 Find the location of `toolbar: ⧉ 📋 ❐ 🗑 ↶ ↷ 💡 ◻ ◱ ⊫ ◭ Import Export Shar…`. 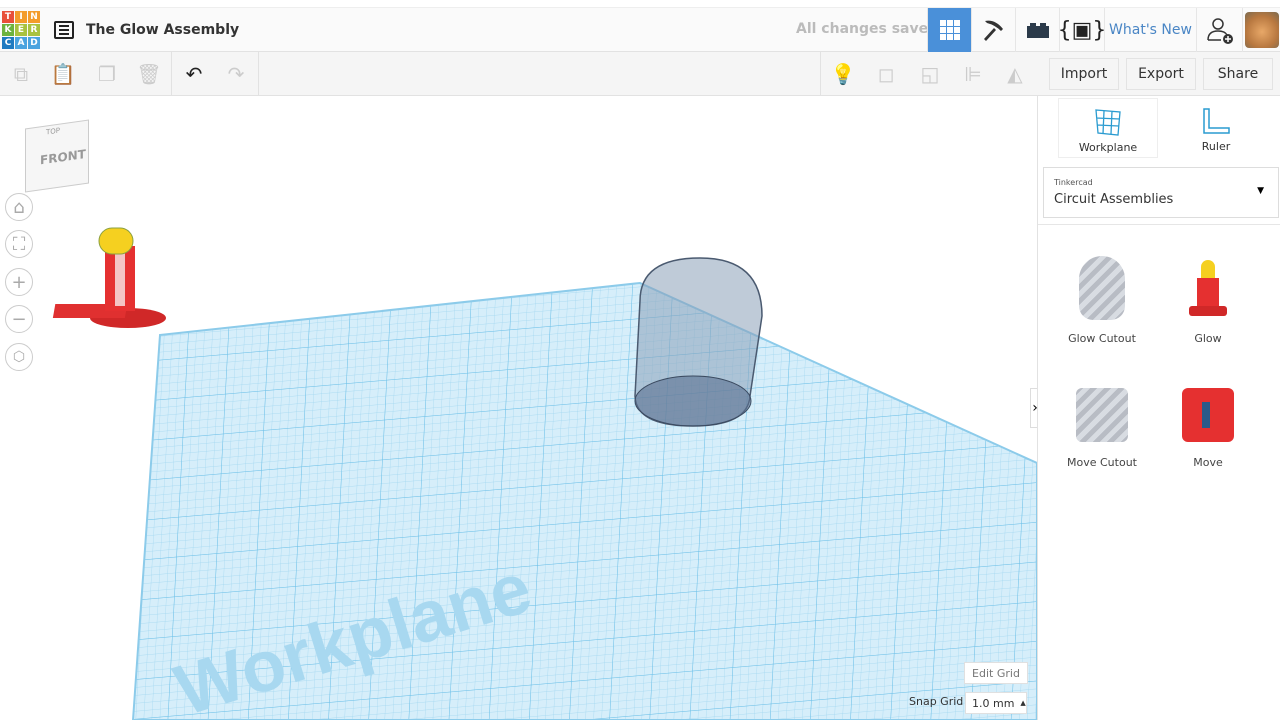

toolbar: ⧉ 📋 ❐ 🗑 ↶ ↷ 💡 ◻ ◱ ⊫ ◭ Import Export Shar… is located at coordinates (640, 74).